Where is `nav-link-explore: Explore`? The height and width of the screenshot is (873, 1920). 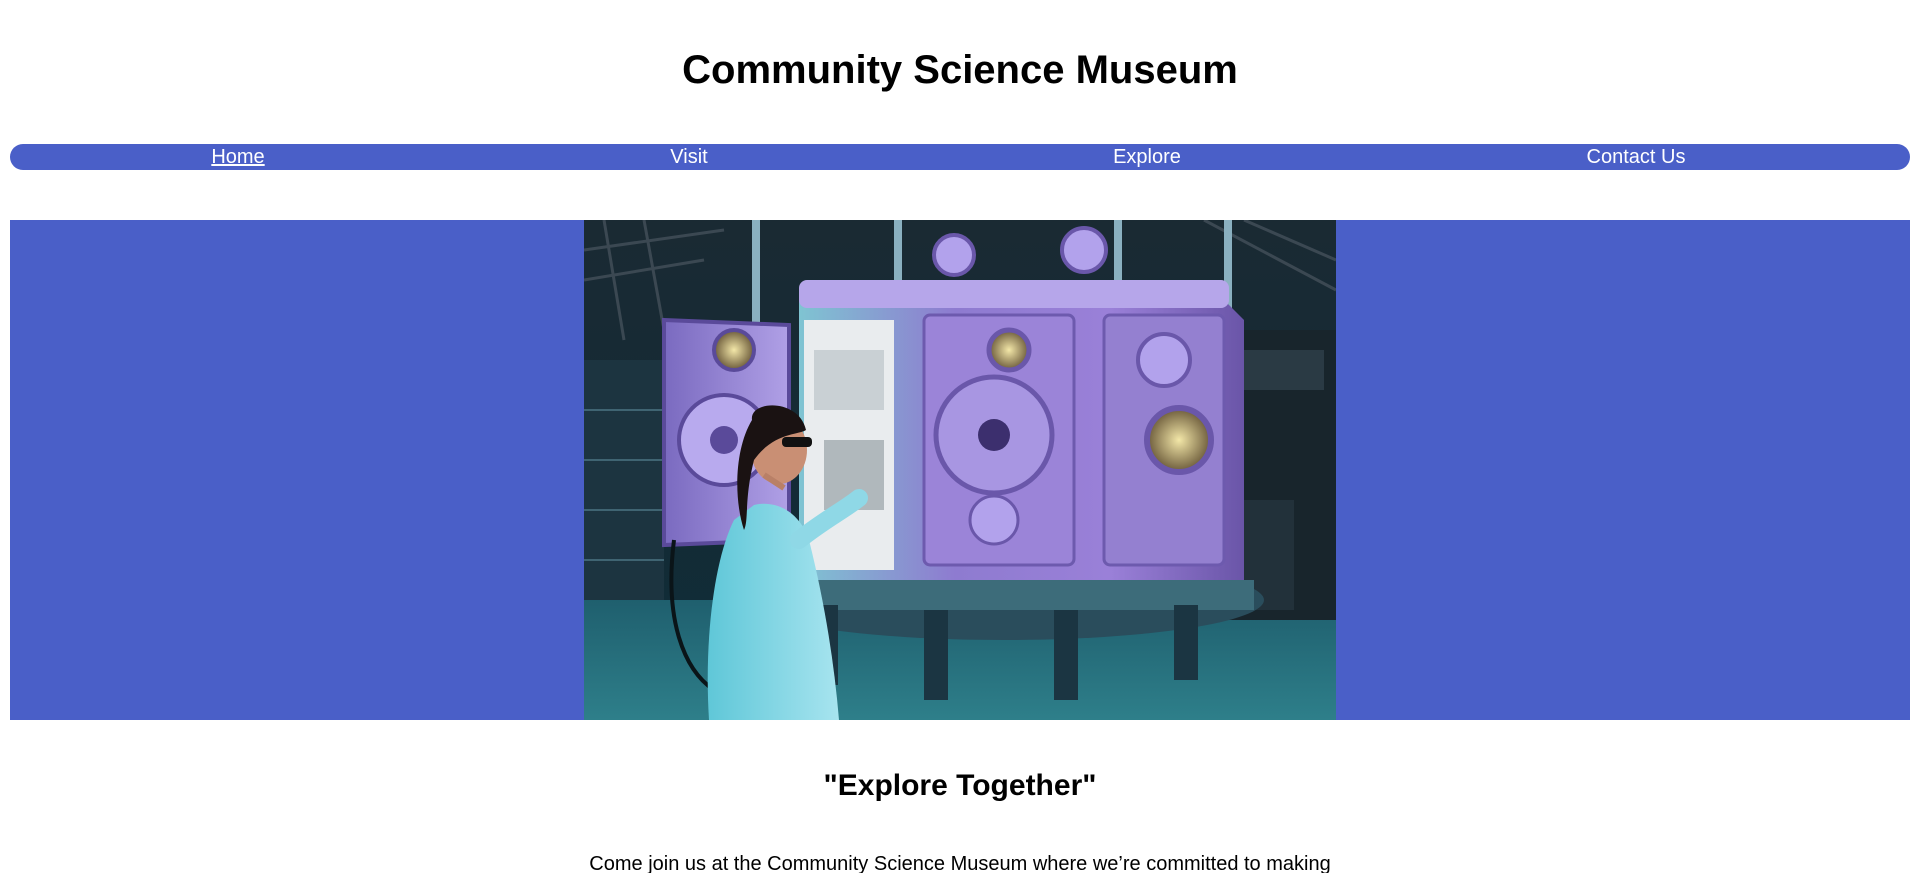 nav-link-explore: Explore is located at coordinates (1147, 157).